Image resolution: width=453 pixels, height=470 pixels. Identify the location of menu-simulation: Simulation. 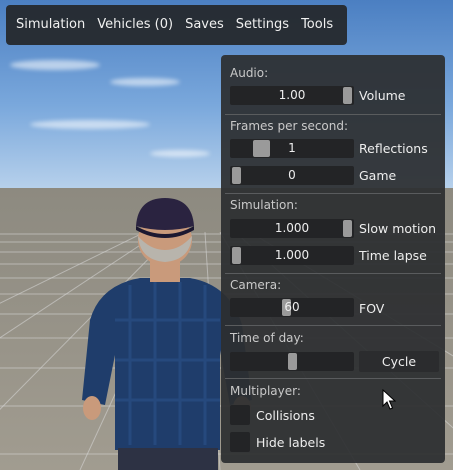
(50, 25).